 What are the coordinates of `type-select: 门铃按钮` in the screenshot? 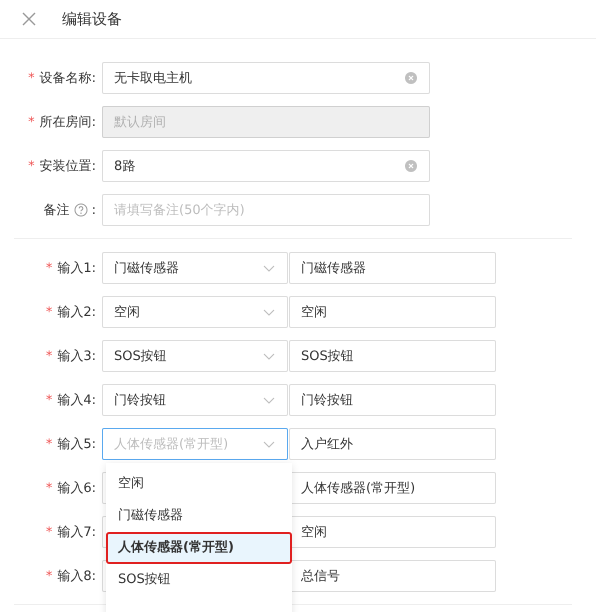 It's located at (195, 400).